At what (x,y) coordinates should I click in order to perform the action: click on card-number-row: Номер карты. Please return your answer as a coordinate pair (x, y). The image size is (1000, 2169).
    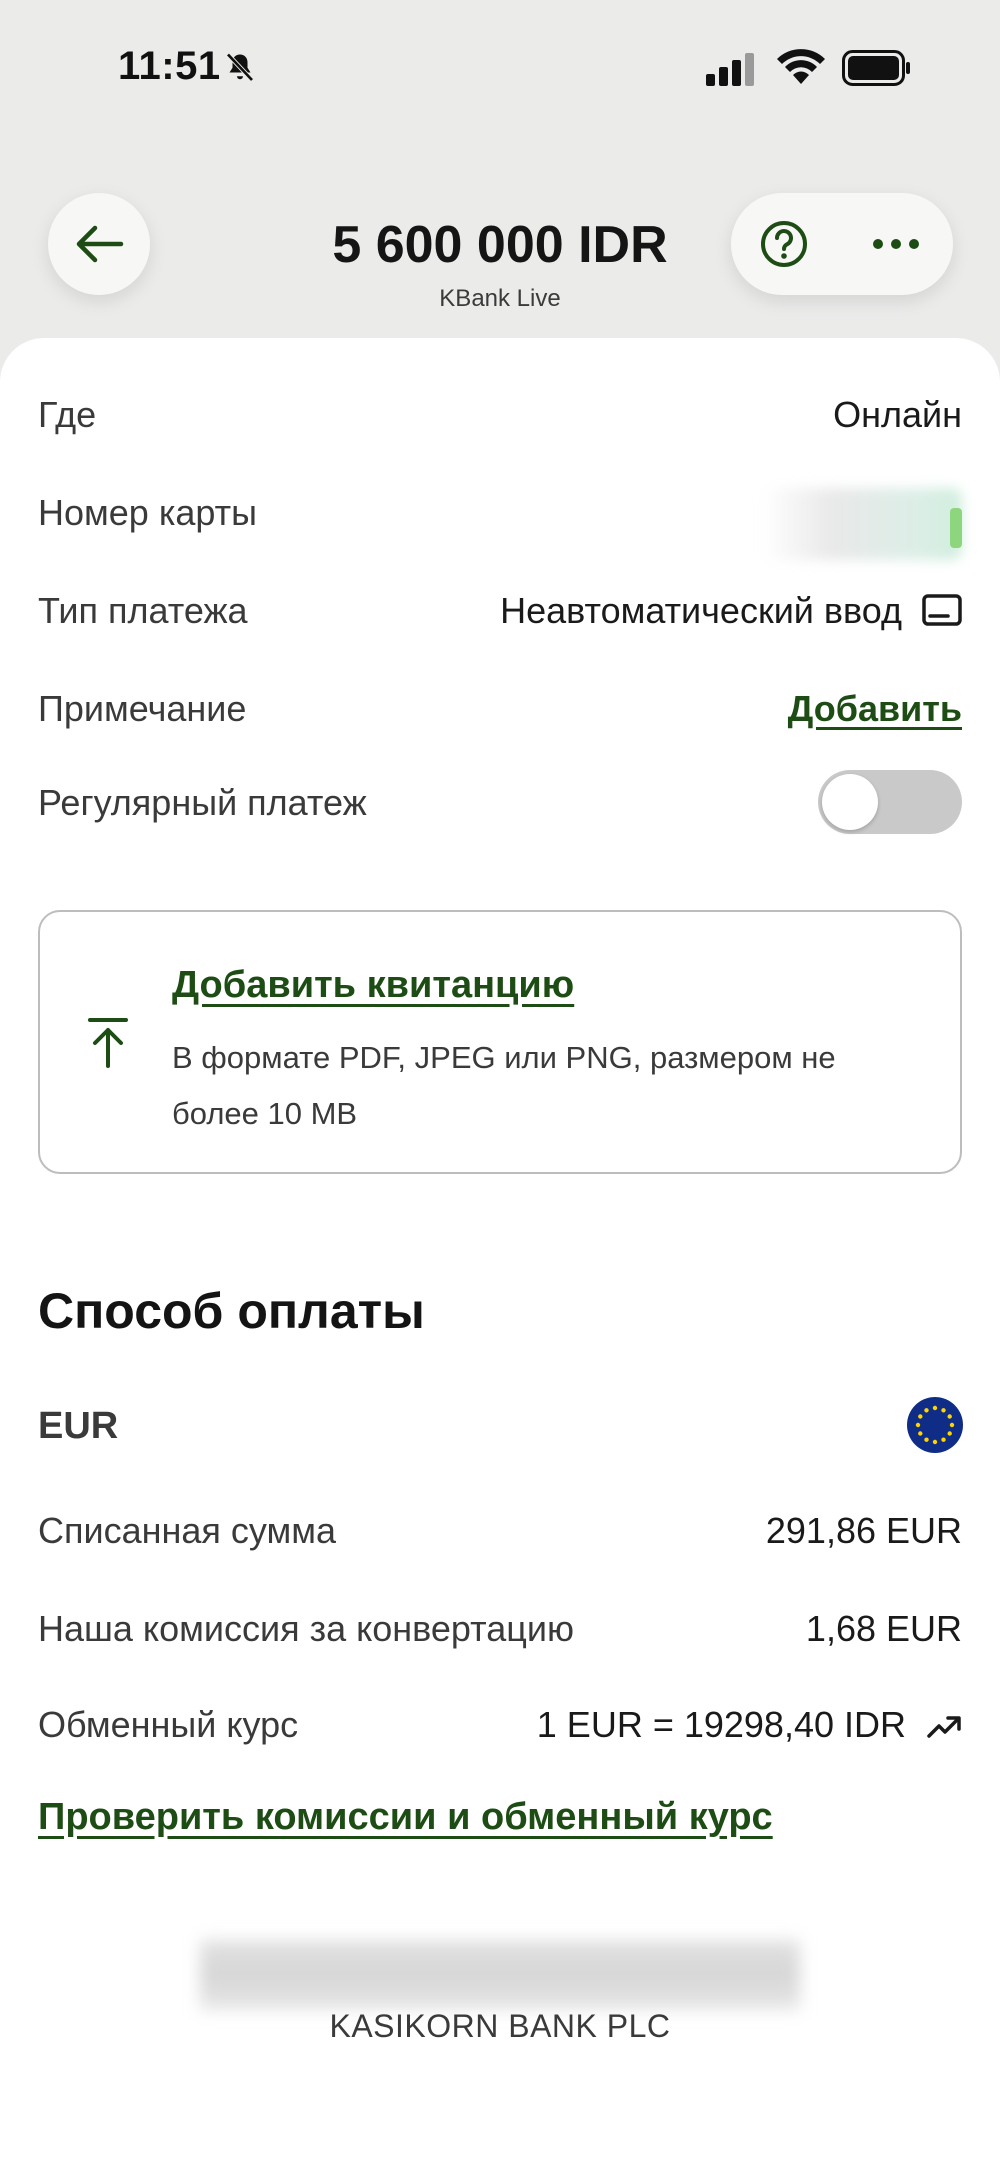
    Looking at the image, I should click on (500, 528).